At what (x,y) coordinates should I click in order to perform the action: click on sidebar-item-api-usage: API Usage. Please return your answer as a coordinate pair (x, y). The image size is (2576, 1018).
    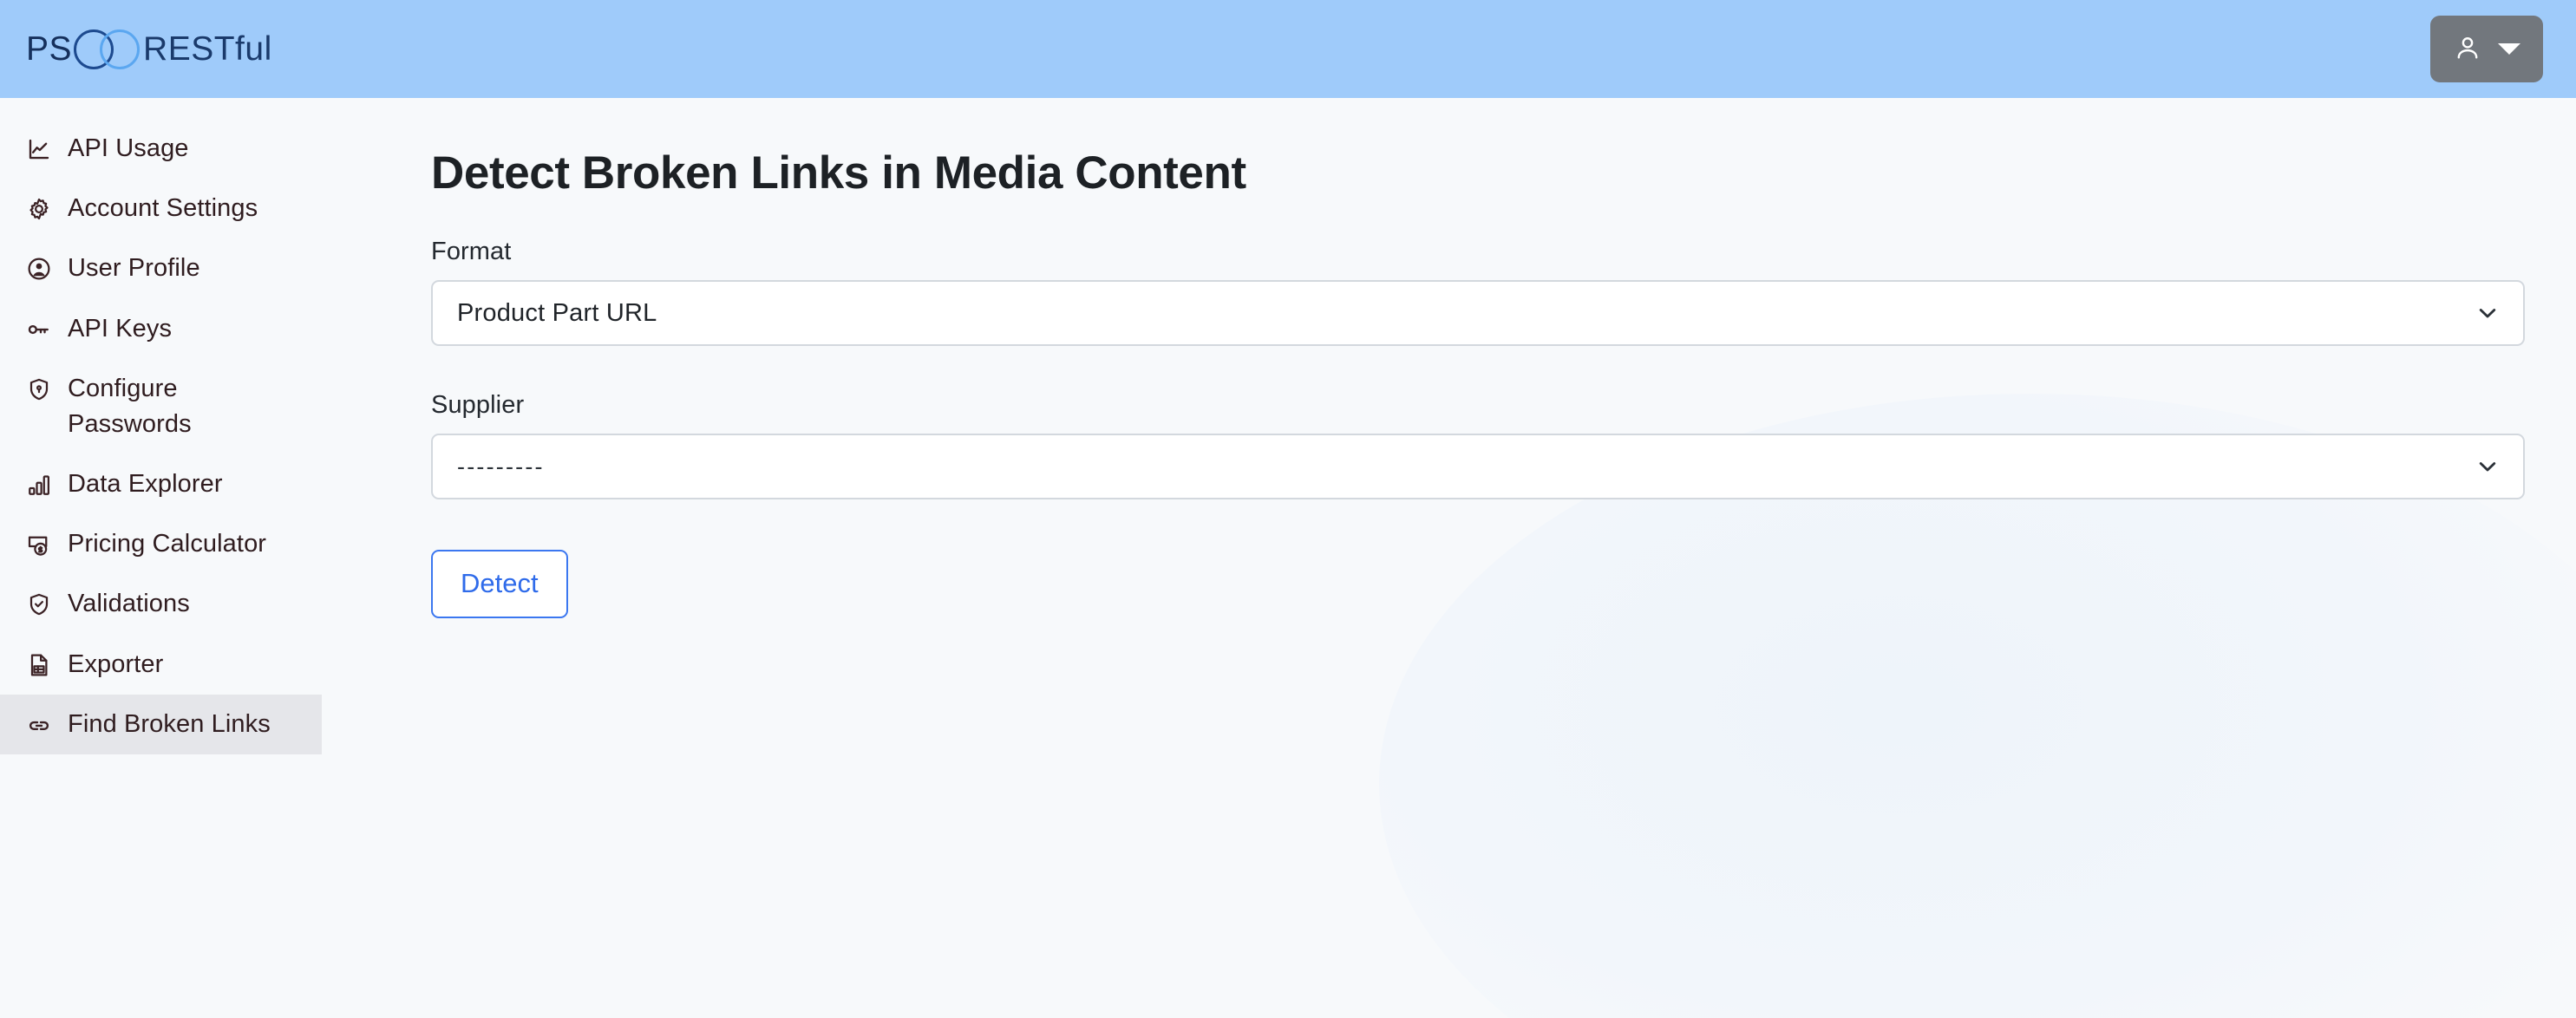
    Looking at the image, I should click on (161, 149).